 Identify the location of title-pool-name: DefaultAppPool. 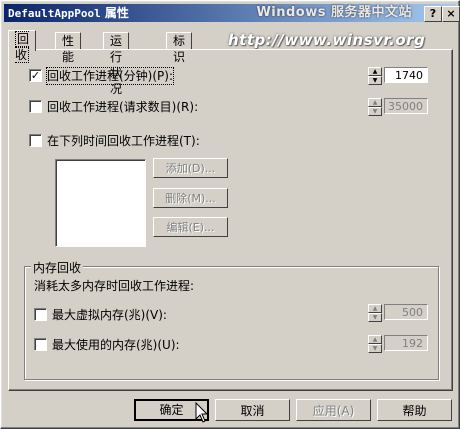
(54, 13).